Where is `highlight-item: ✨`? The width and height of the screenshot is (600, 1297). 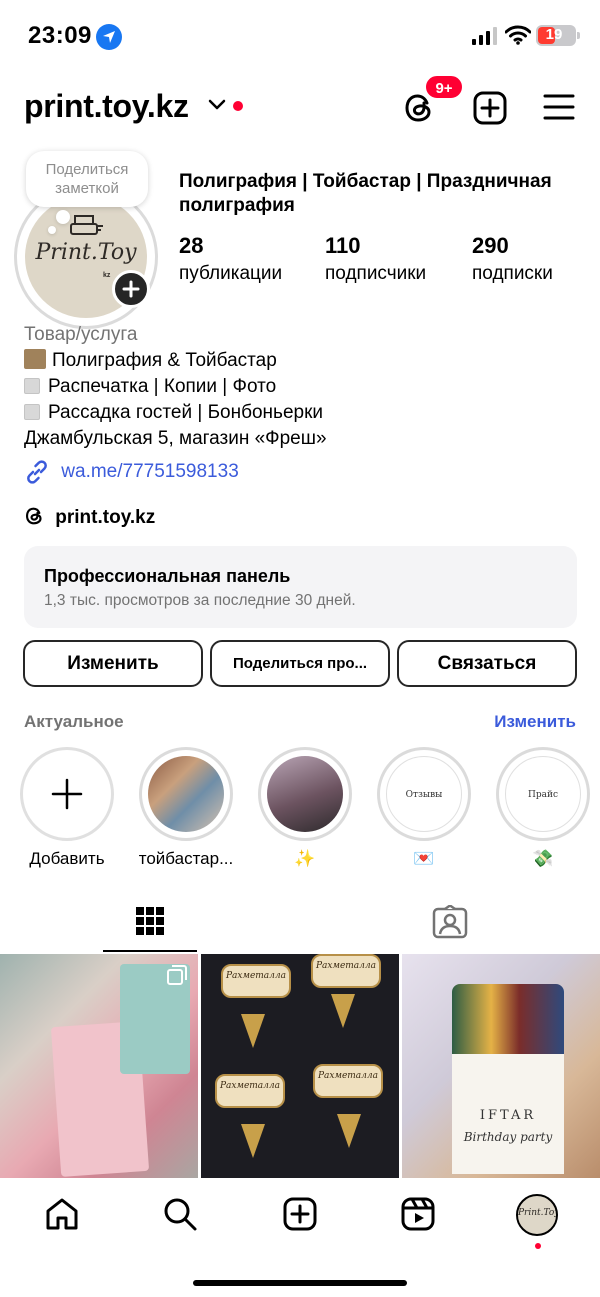
highlight-item: ✨ is located at coordinates (305, 808).